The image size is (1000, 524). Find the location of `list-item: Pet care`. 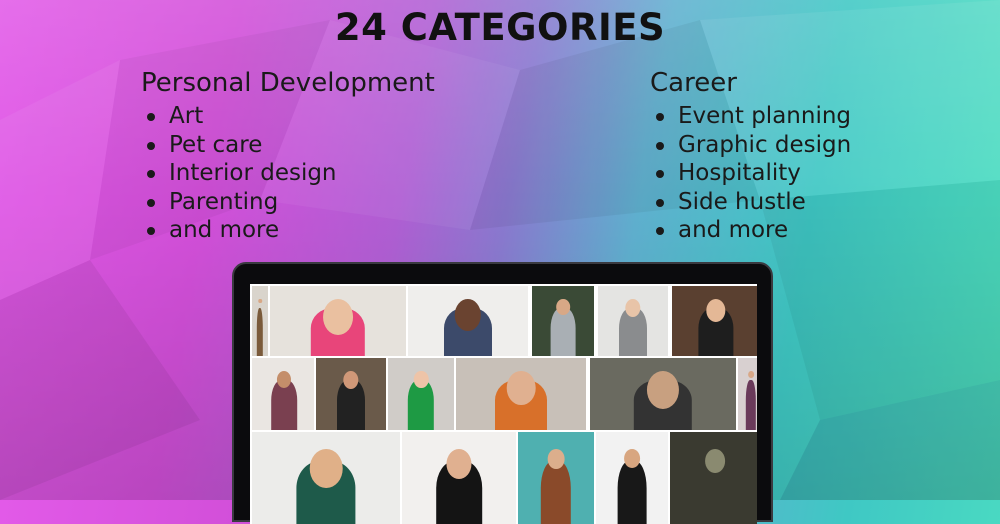

list-item: Pet care is located at coordinates (288, 145).